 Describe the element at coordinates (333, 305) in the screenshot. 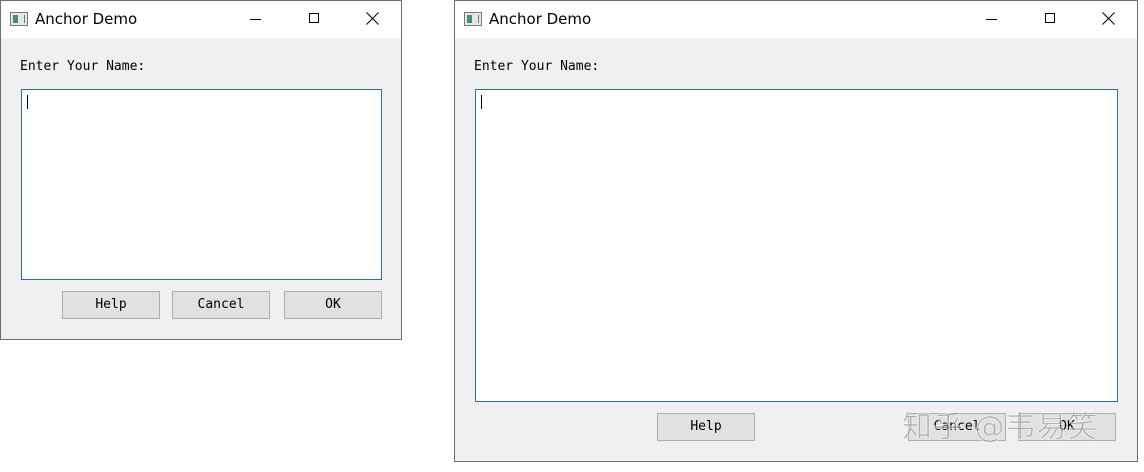

I see `ok-button: OK` at that location.